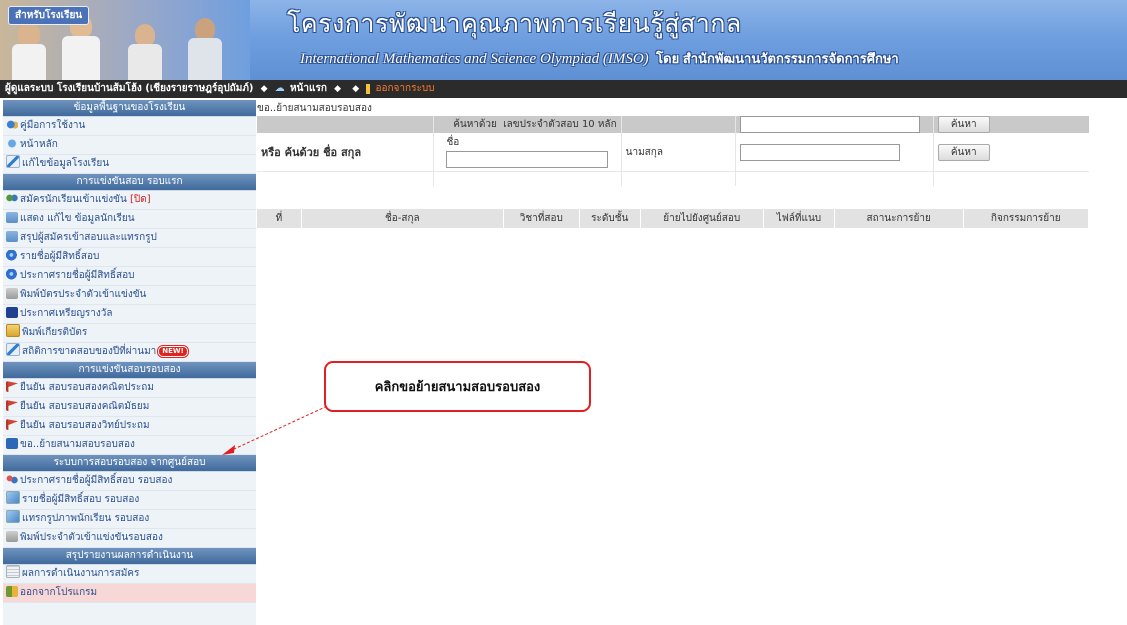 This screenshot has width=1127, height=625. I want to click on menu-eligible-round-two: รายชื่อผู้มีสิทธิ์สอบ รอบสอง, so click(129, 500).